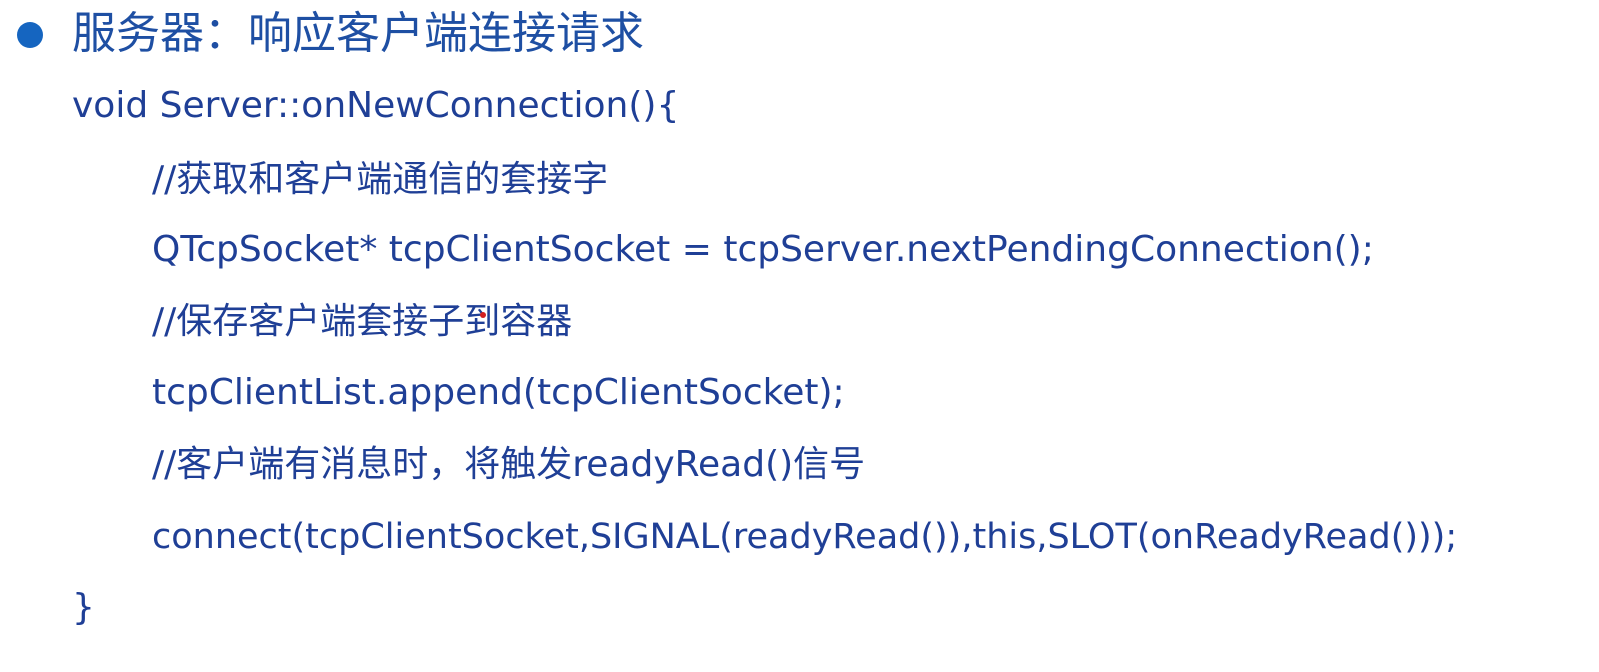 This screenshot has height=672, width=1599. What do you see at coordinates (509, 464) in the screenshot?
I see `code-comment-ready-read: //客户端有消息时，将触发readyRead()信号` at bounding box center [509, 464].